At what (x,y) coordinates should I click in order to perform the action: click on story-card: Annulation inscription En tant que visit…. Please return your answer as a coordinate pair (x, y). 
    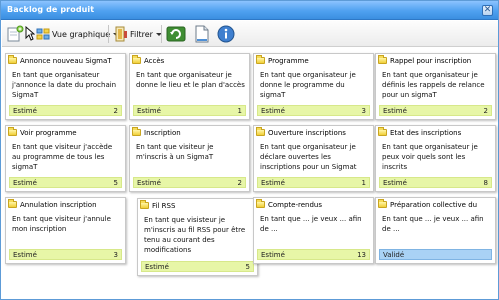
    Looking at the image, I should click on (65, 230).